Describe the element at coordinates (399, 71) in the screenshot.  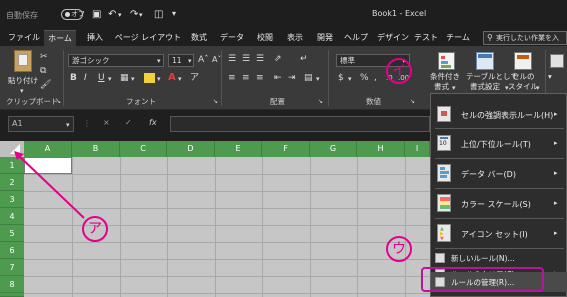
I see `annotation-i: イ` at that location.